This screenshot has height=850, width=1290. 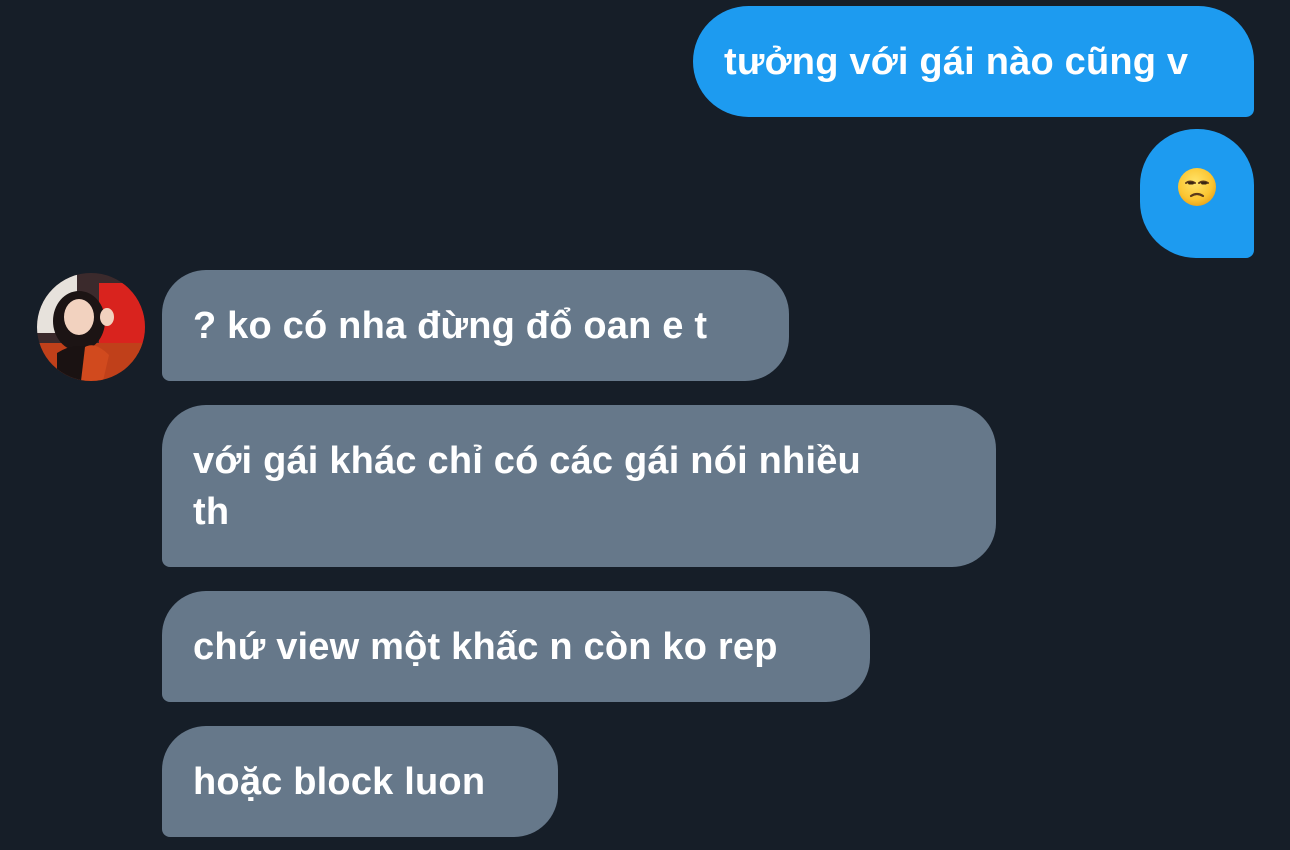 I want to click on unamused-face-emoji-icon, so click(x=1197, y=194).